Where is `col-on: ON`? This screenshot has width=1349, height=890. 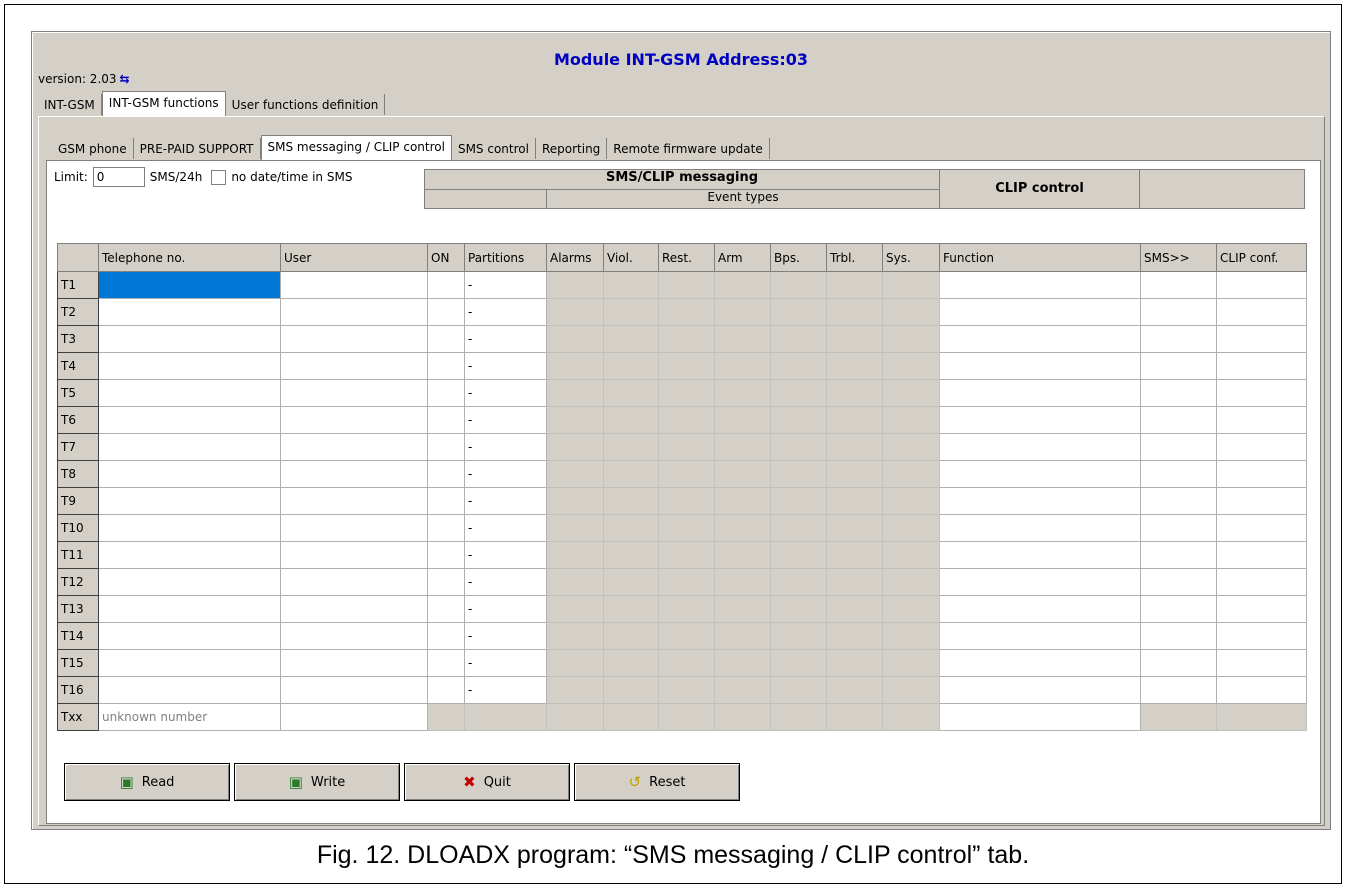 col-on: ON is located at coordinates (446, 257).